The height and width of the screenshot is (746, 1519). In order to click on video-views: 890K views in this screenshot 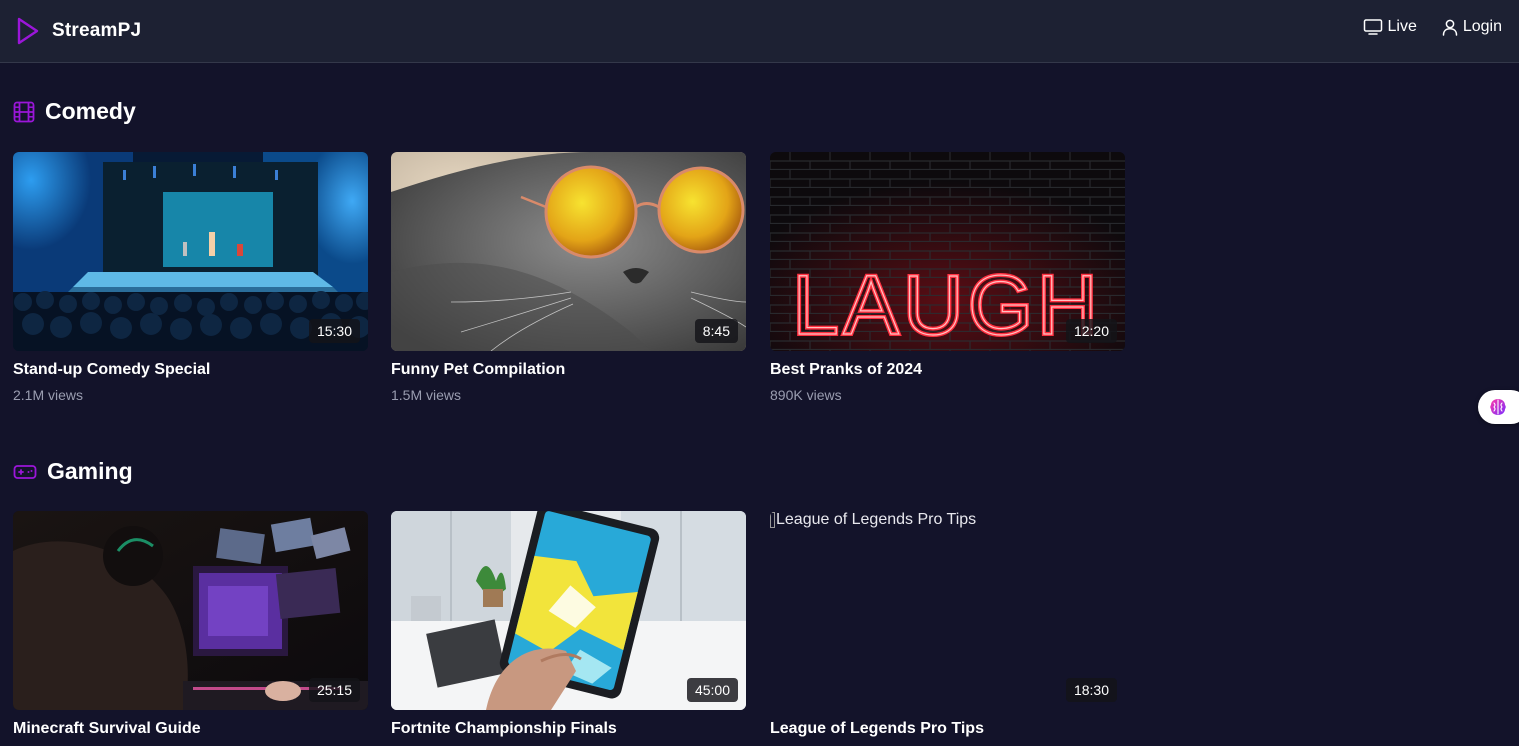, I will do `click(806, 395)`.